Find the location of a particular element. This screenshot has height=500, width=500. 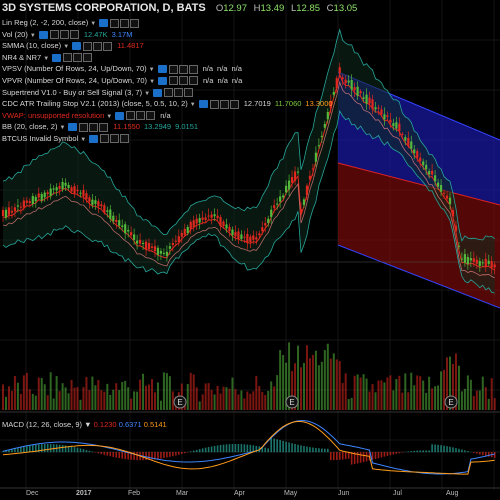

indicator-row-nr4: NR4 & NR7 ▼ is located at coordinates (167, 58).